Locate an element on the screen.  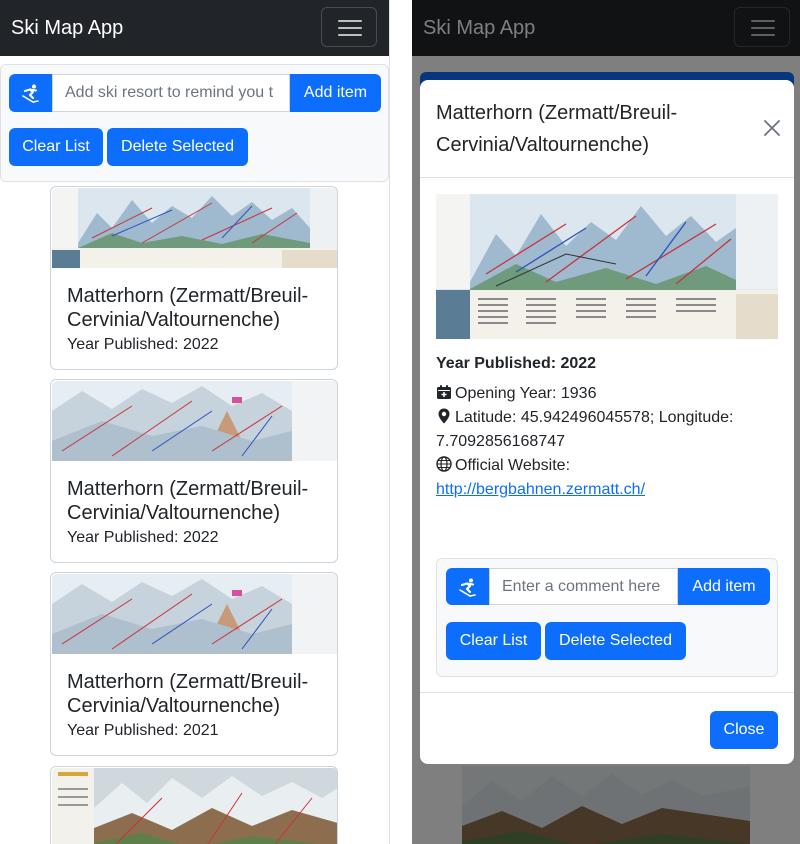
website-label: Official Website: is located at coordinates (513, 465).